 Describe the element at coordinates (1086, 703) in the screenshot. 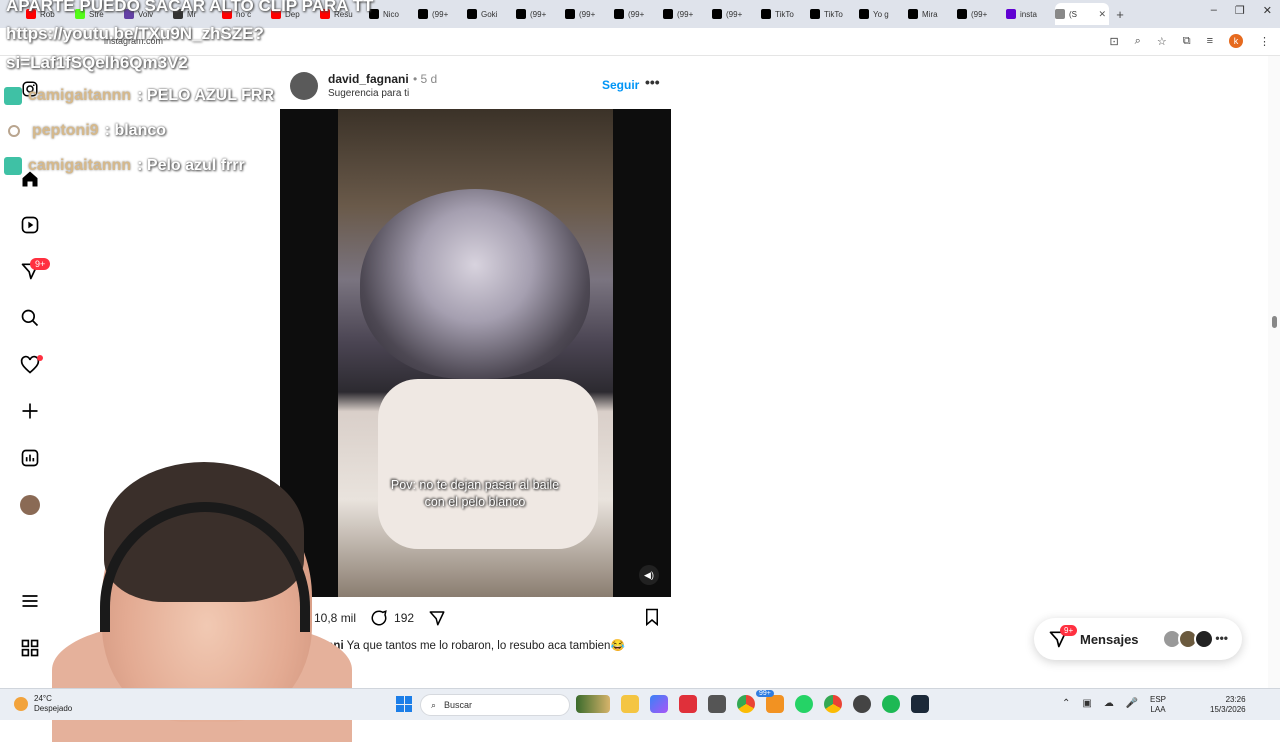

I see `tray-app-icon: ▣` at that location.